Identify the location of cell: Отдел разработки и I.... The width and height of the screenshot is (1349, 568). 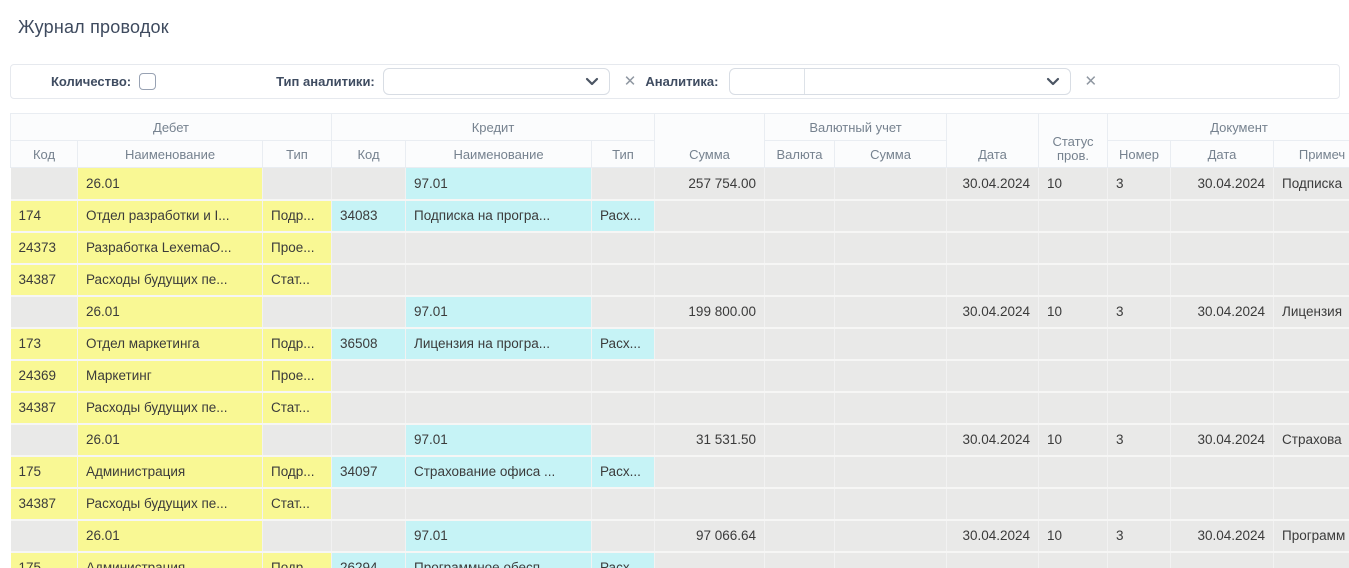
(170, 216).